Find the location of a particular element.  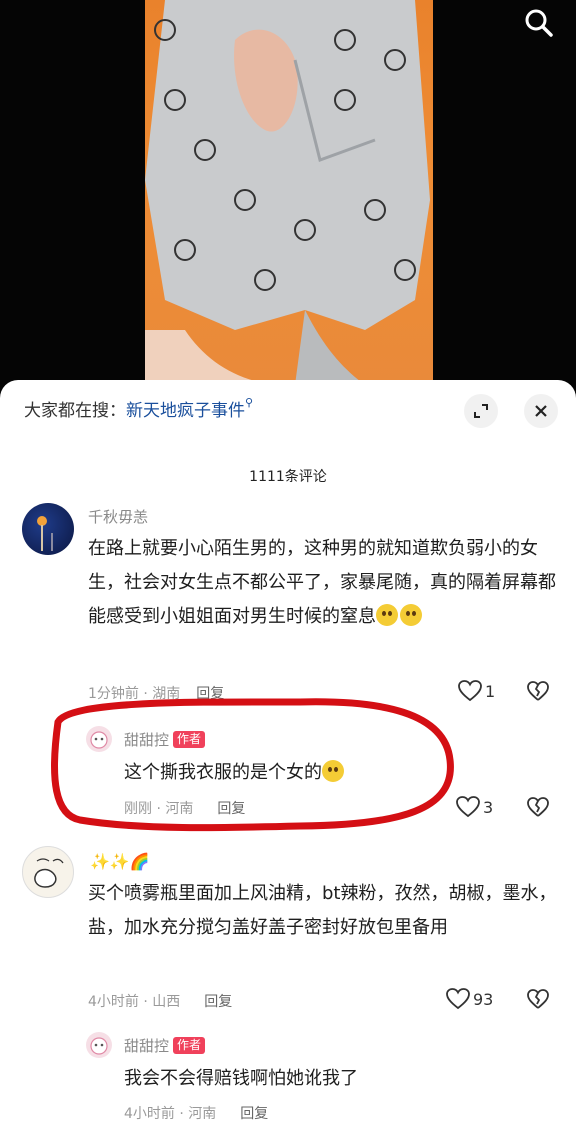

comment-time-location: 刚刚 · 河南 is located at coordinates (159, 809).